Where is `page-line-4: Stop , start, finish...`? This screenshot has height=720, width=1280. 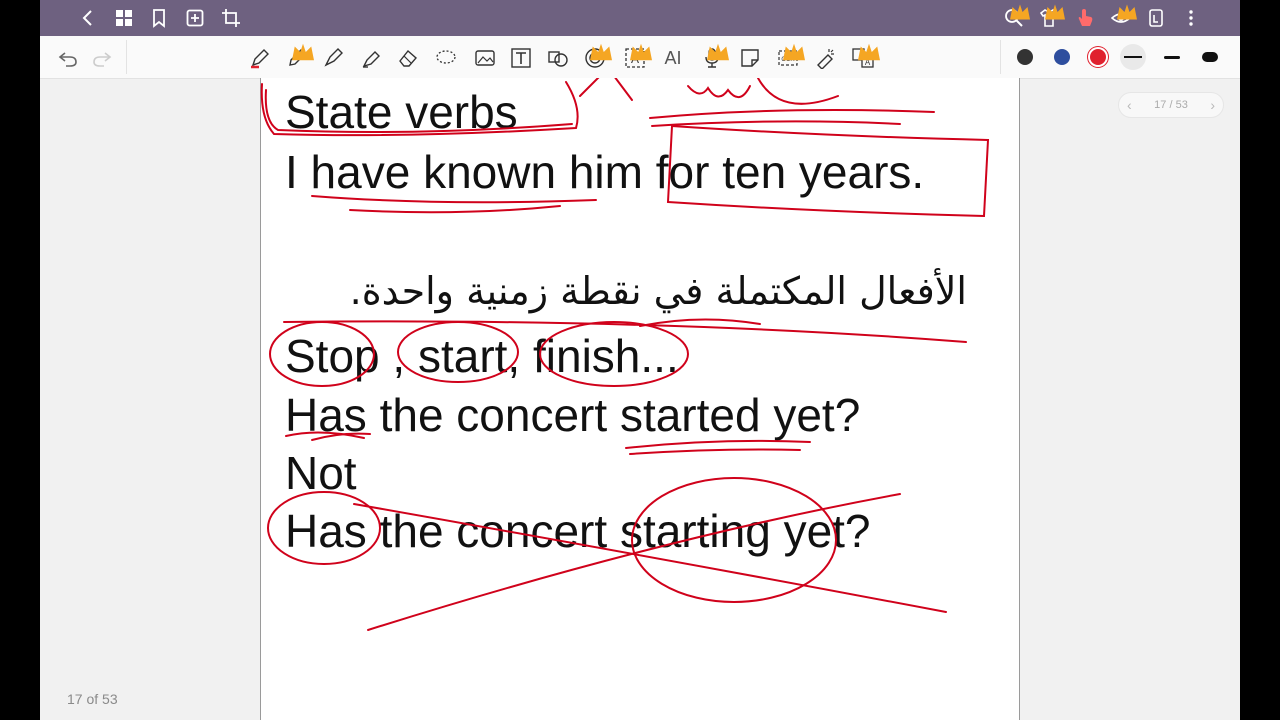 page-line-4: Stop , start, finish... is located at coordinates (482, 356).